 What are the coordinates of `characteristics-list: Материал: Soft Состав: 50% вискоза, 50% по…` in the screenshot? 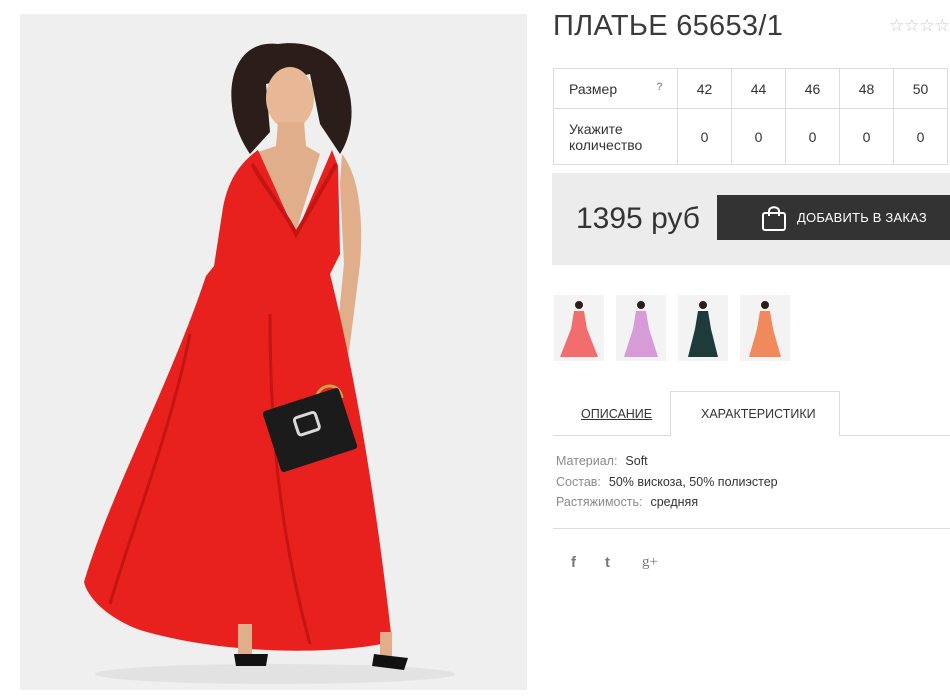 It's located at (667, 485).